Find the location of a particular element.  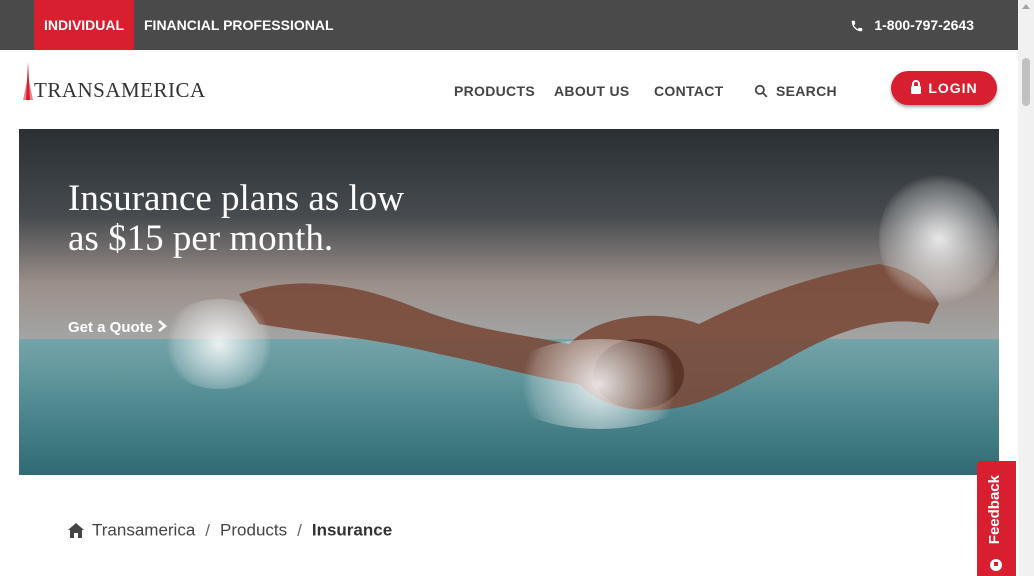

breadcrumb: Transamerica / Products / Insurance is located at coordinates (230, 530).